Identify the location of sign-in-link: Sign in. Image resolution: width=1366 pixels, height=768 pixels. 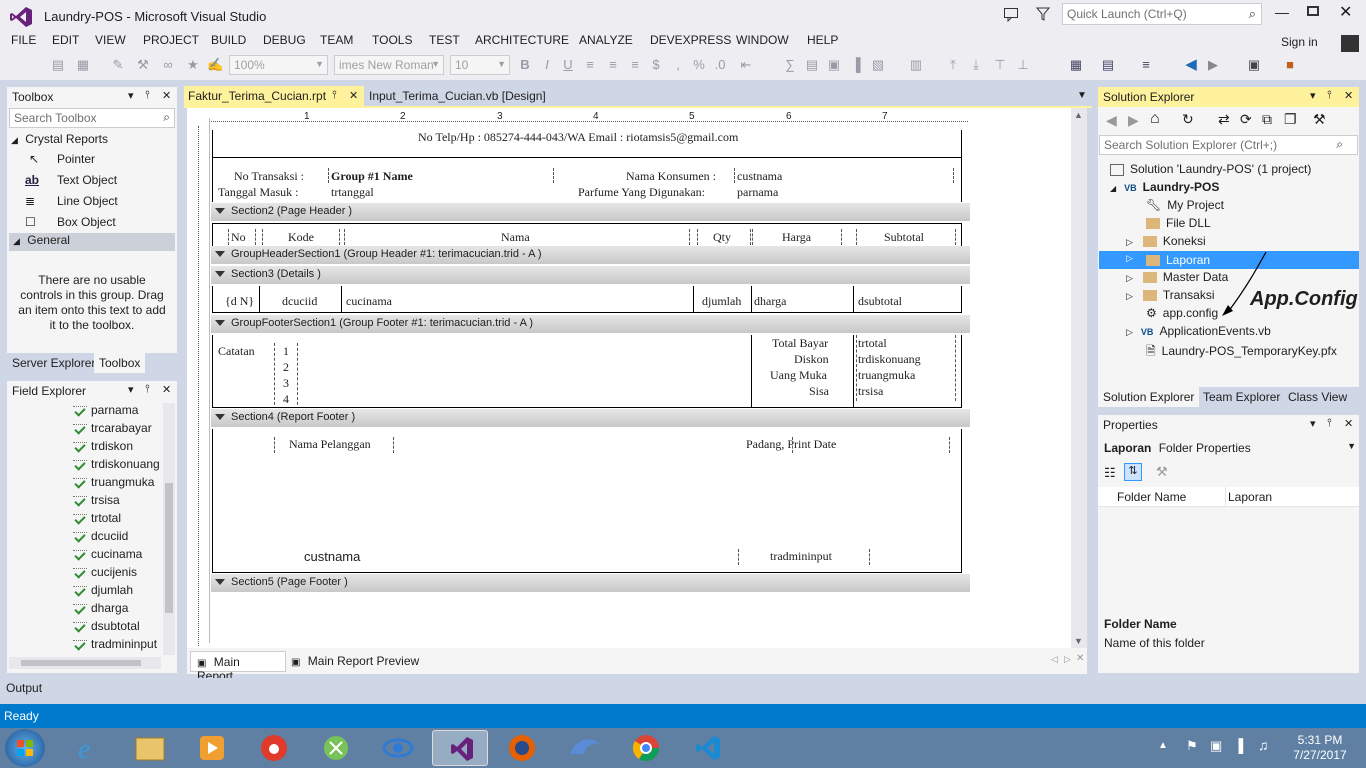
(1299, 42).